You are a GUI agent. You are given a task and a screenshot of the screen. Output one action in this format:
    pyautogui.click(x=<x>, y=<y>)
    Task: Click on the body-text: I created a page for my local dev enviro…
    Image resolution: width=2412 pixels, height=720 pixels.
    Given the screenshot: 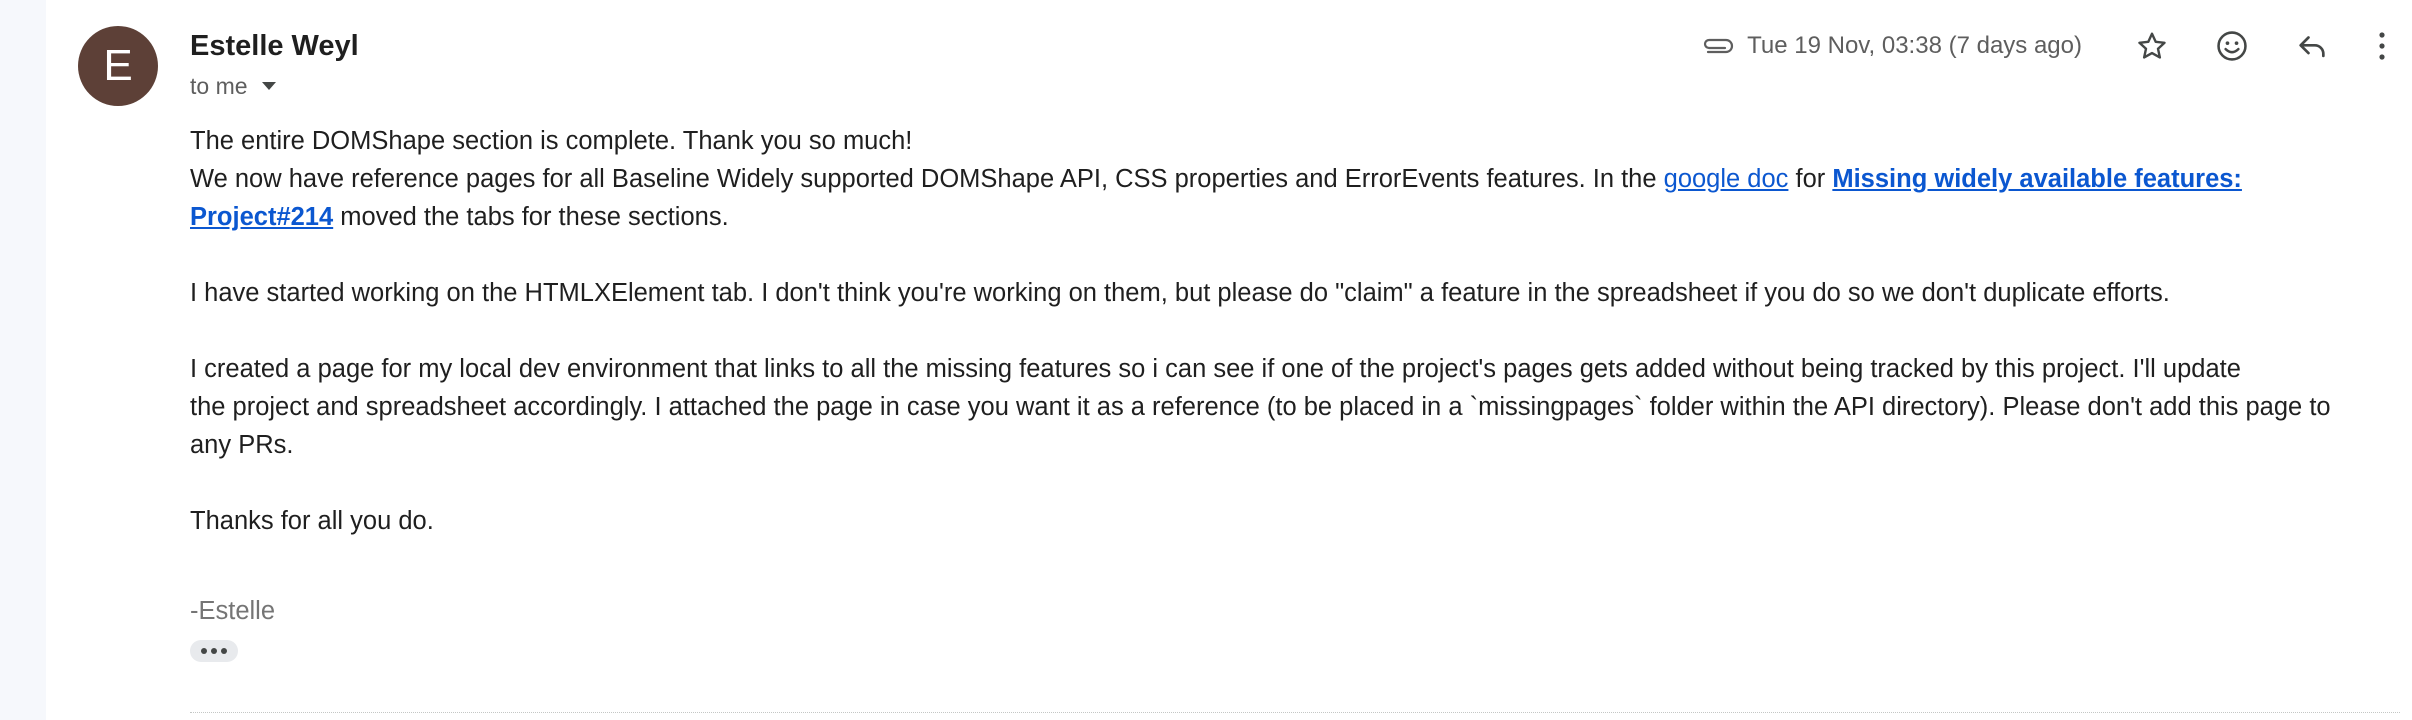 What is the action you would take?
    pyautogui.click(x=1215, y=369)
    